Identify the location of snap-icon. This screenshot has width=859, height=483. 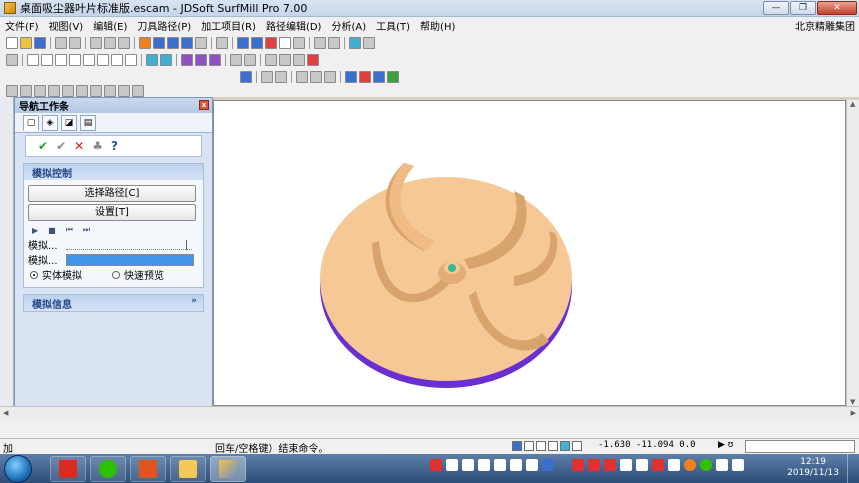
(12, 60).